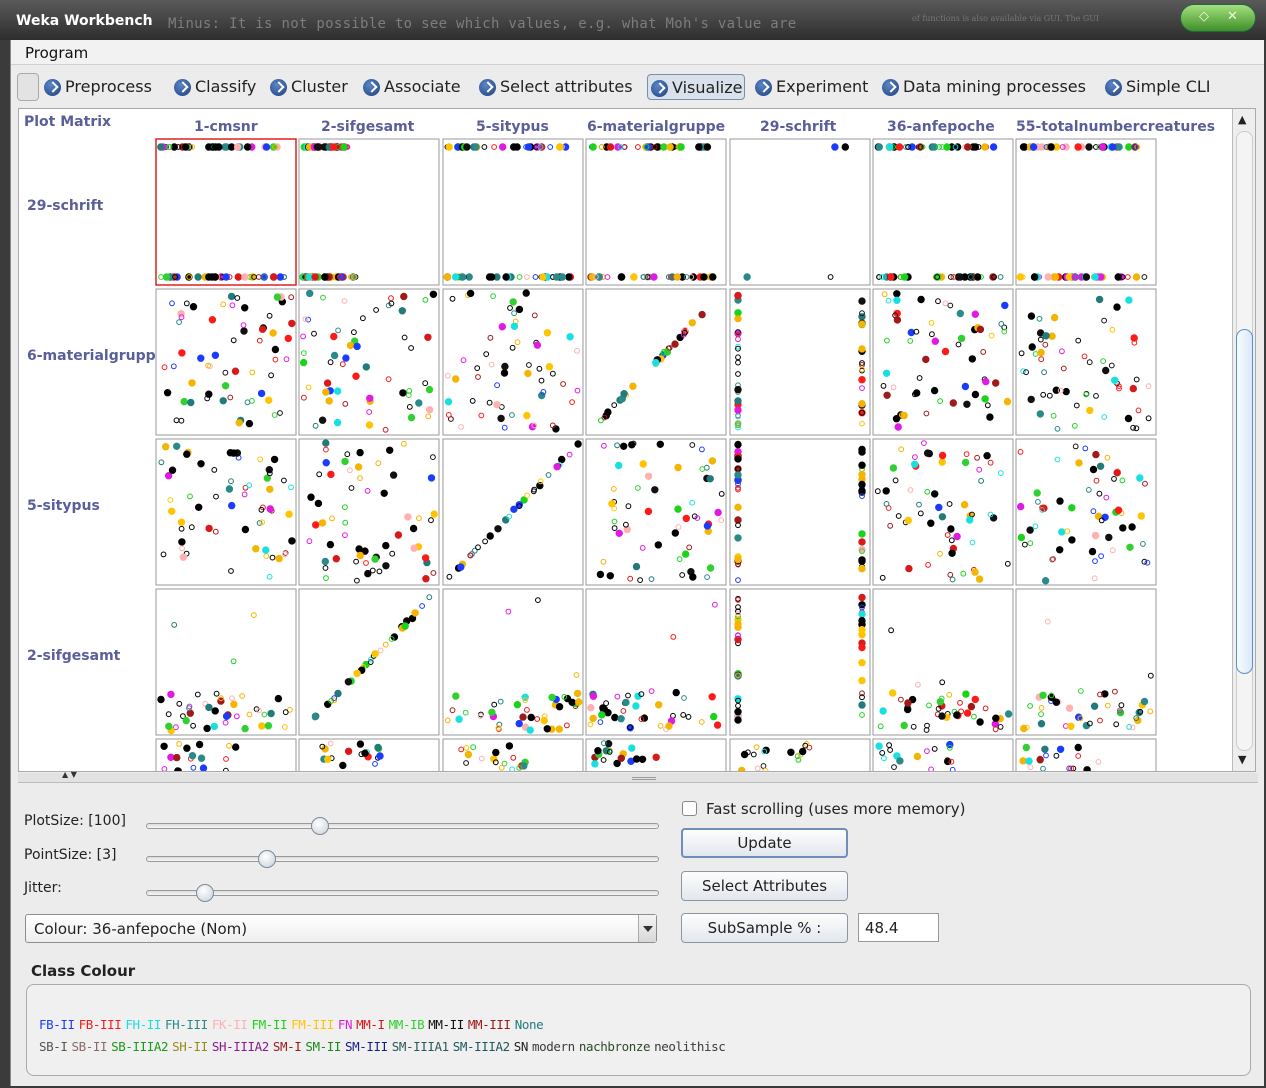 The height and width of the screenshot is (1088, 1266). What do you see at coordinates (811, 87) in the screenshot?
I see `tab-experiment: Experiment` at bounding box center [811, 87].